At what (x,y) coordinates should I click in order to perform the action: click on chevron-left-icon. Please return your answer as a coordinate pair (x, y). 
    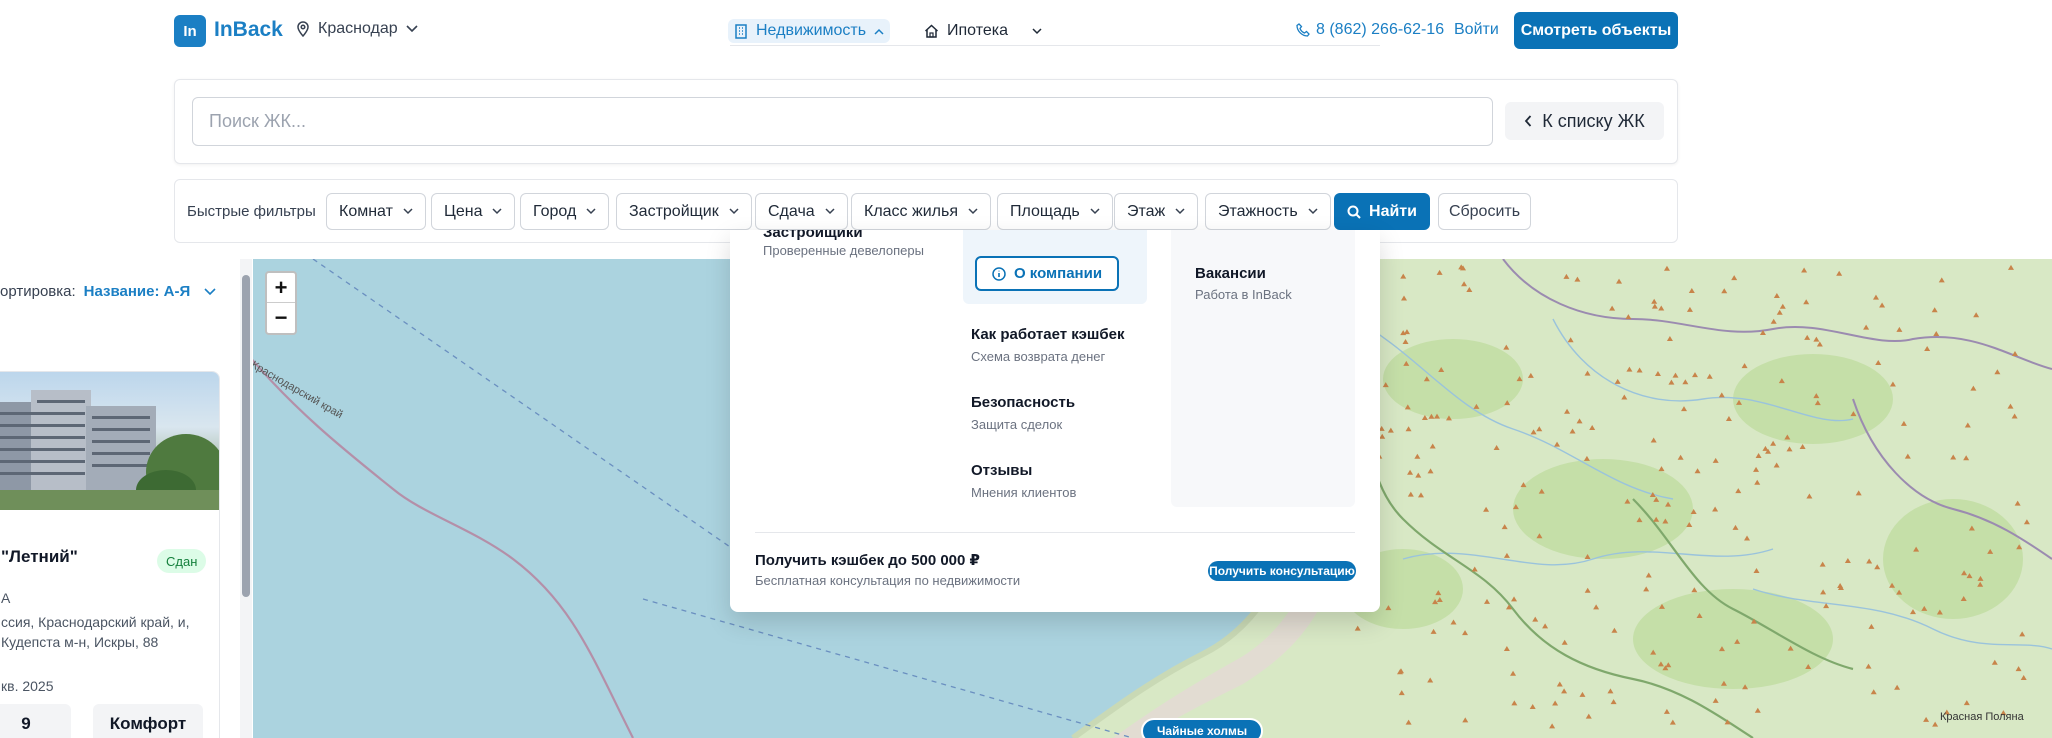
    Looking at the image, I should click on (1528, 121).